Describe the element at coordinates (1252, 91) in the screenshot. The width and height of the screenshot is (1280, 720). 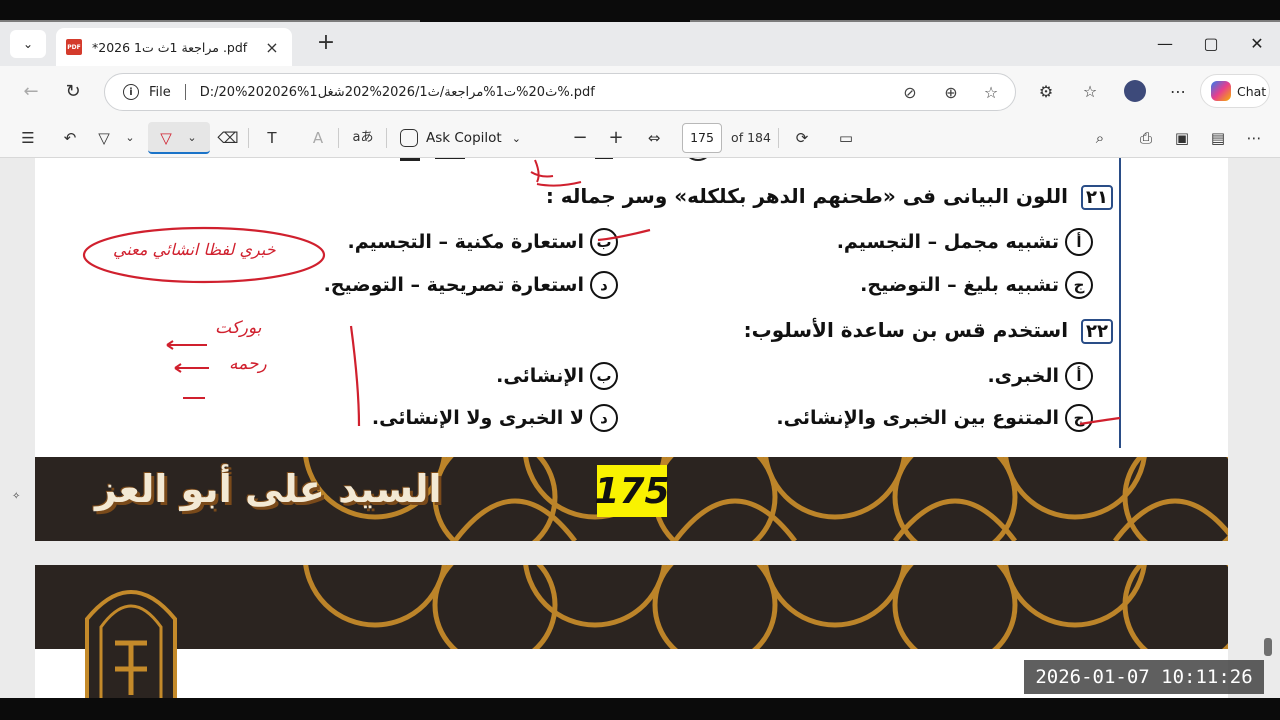
I see `chat-label: Chat` at that location.